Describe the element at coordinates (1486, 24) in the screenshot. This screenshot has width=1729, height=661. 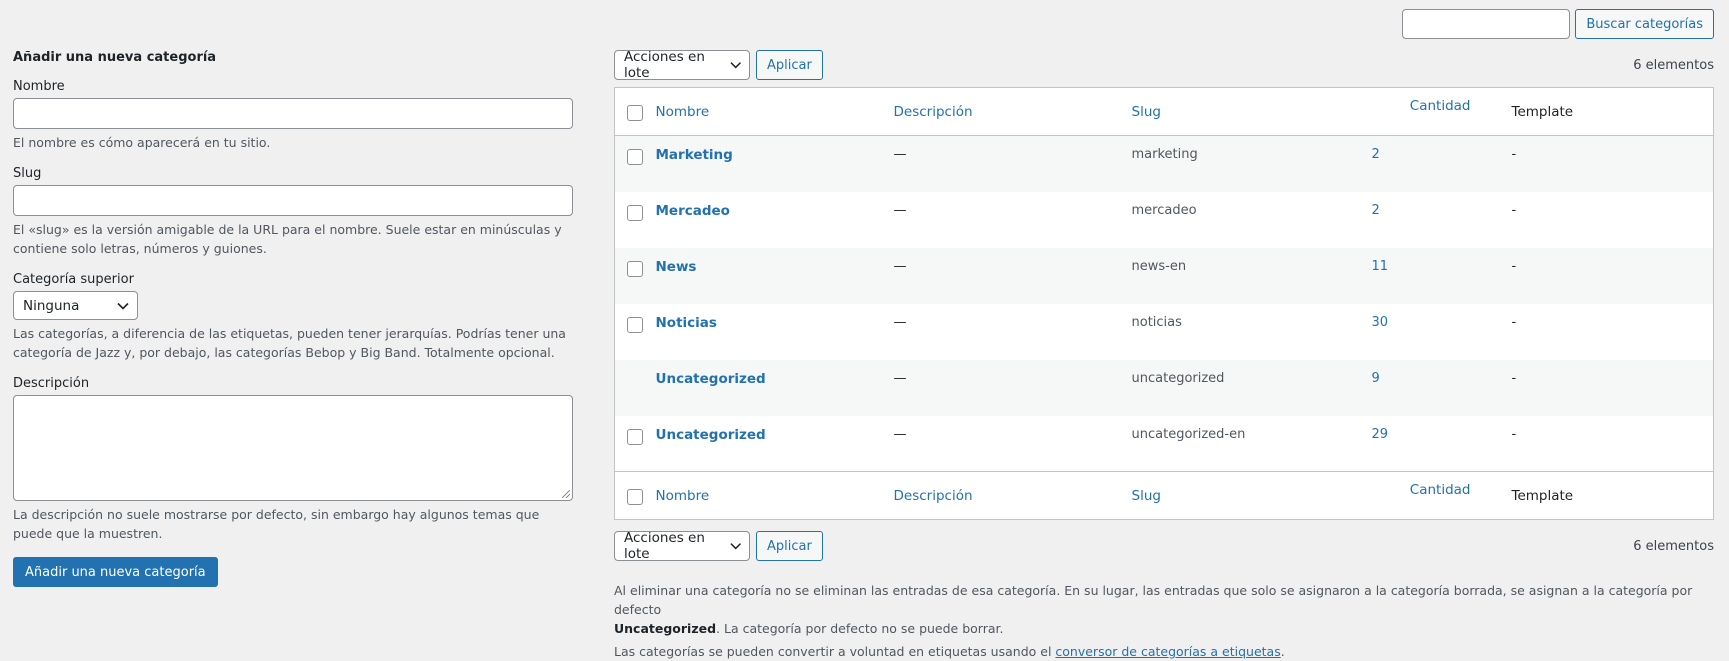
I see `search-input` at that location.